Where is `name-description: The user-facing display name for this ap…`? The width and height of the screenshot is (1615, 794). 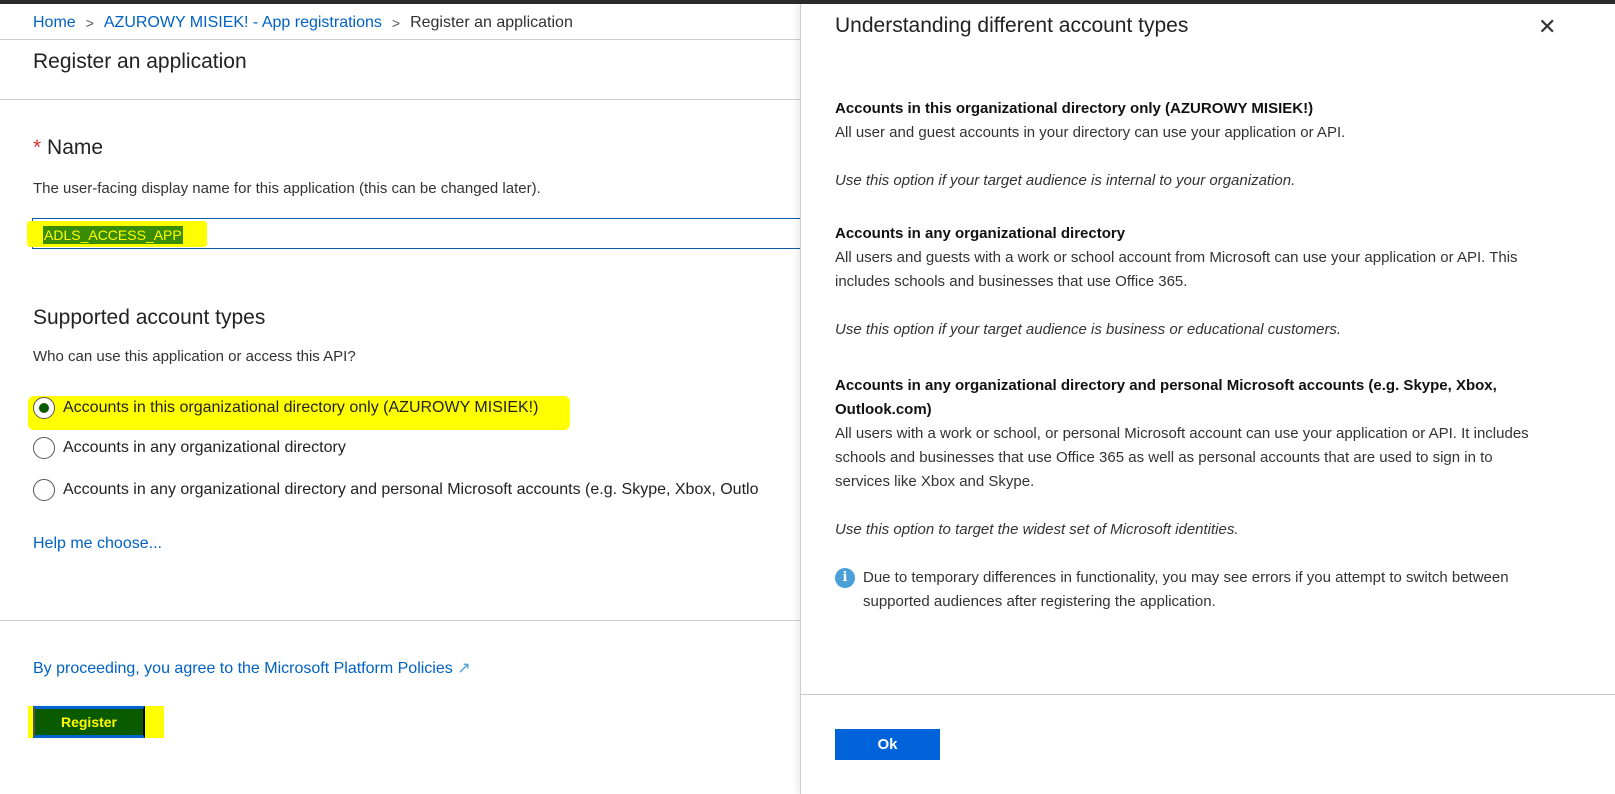
name-description: The user-facing display name for this ap… is located at coordinates (287, 188).